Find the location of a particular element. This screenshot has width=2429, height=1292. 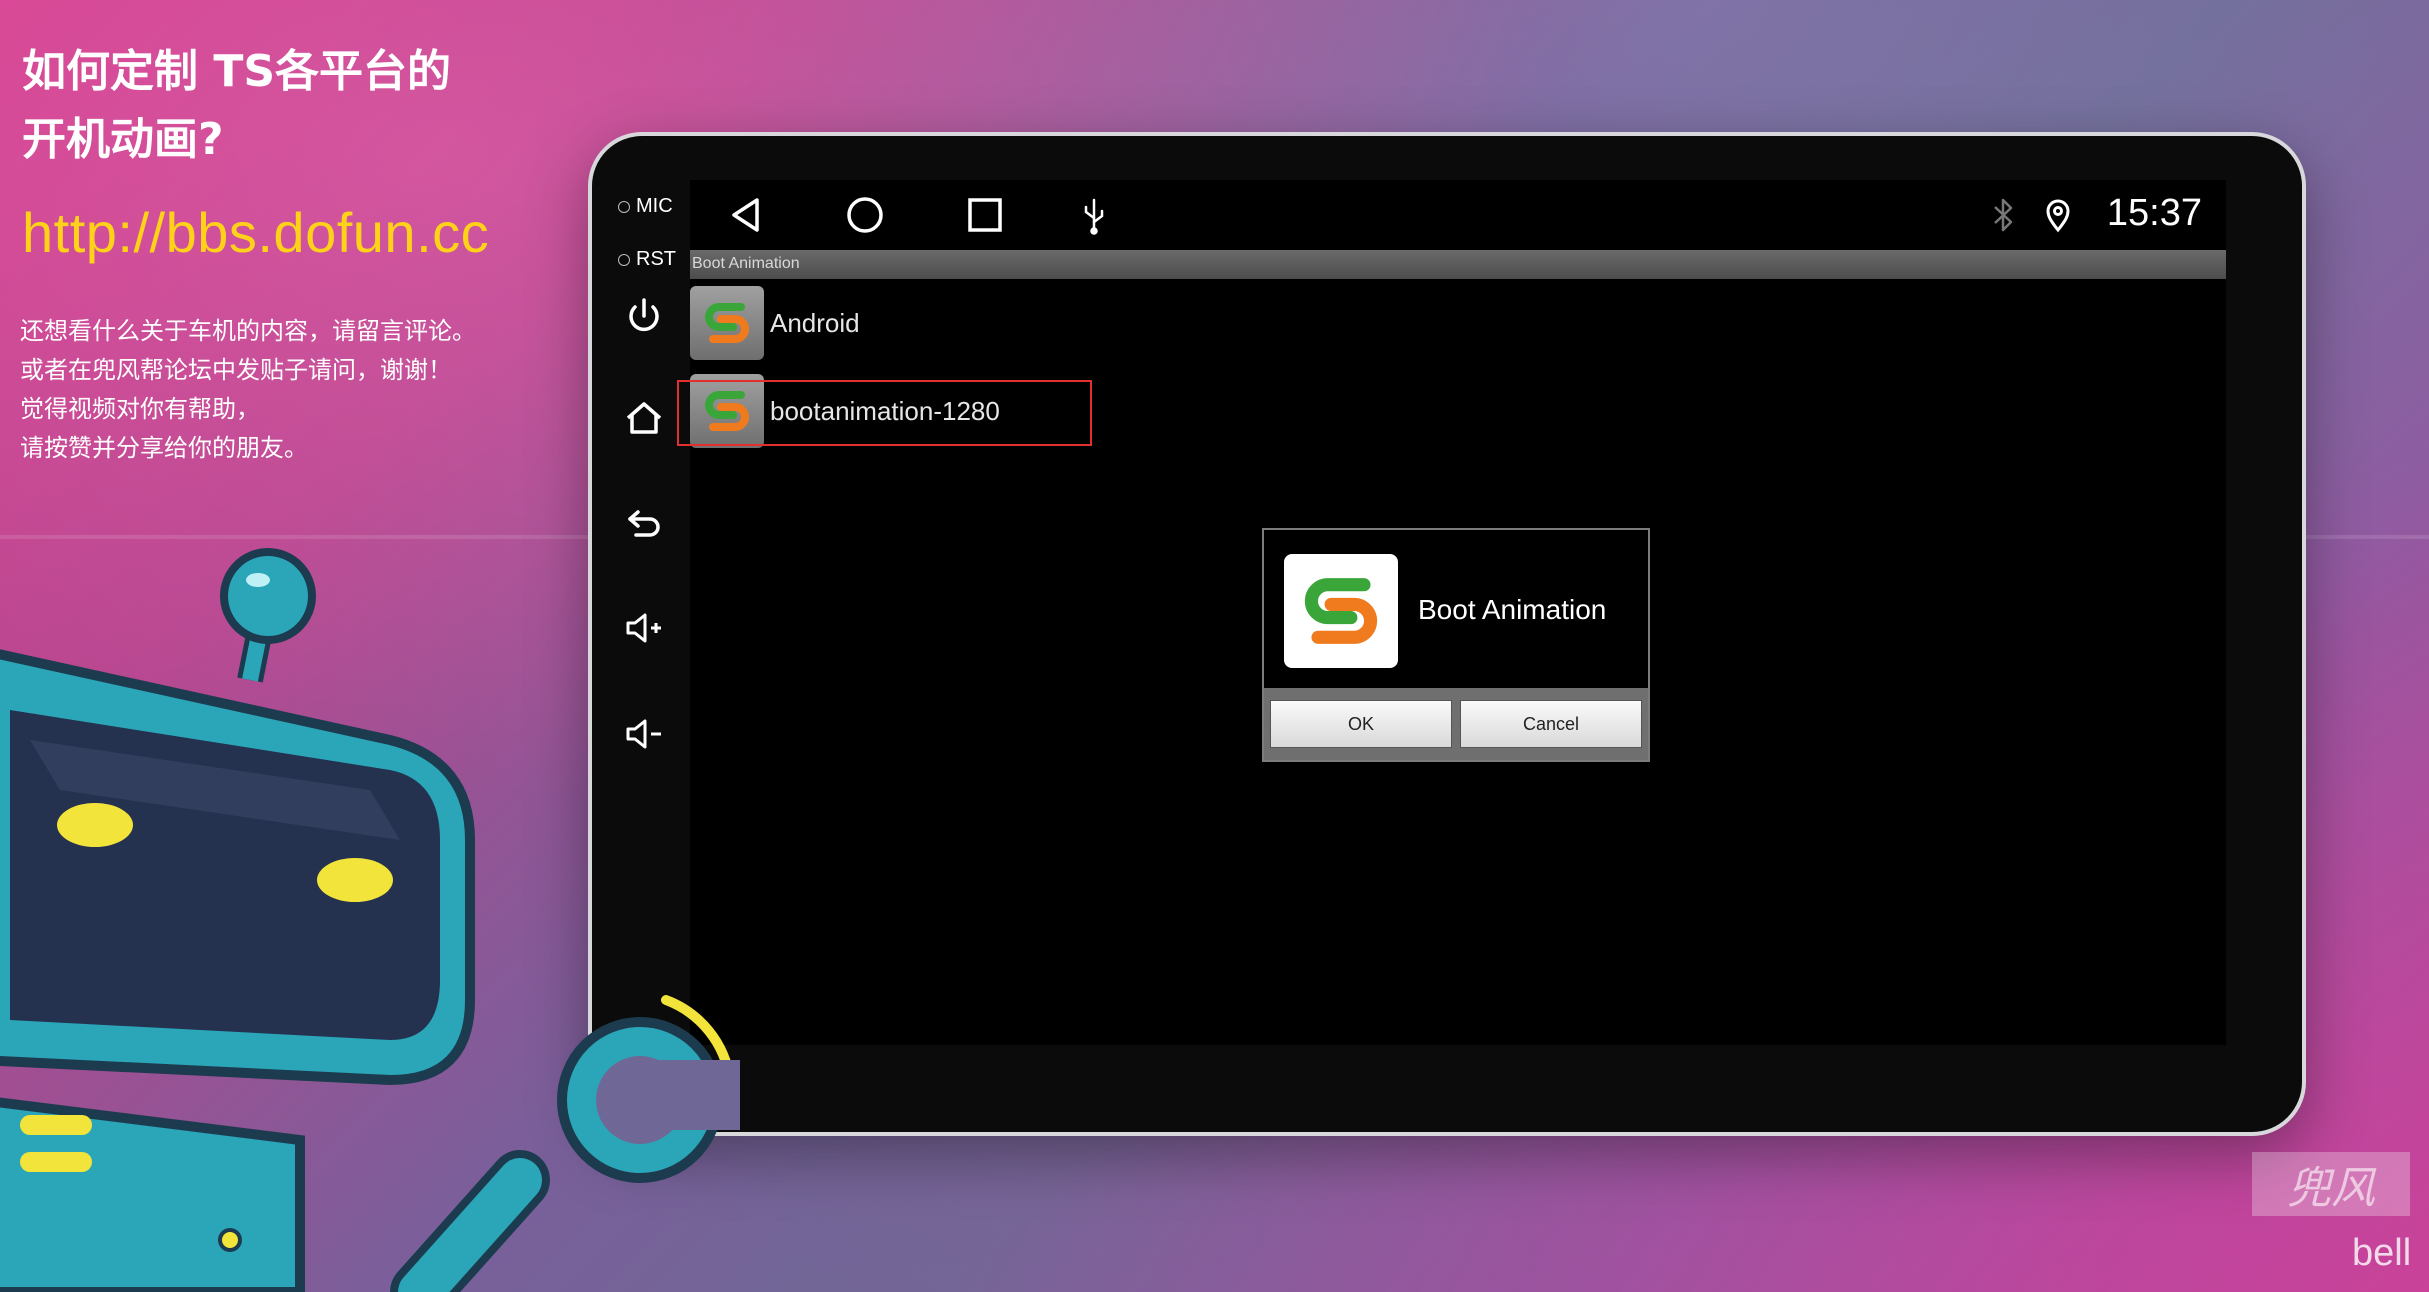

home-icon is located at coordinates (644, 418).